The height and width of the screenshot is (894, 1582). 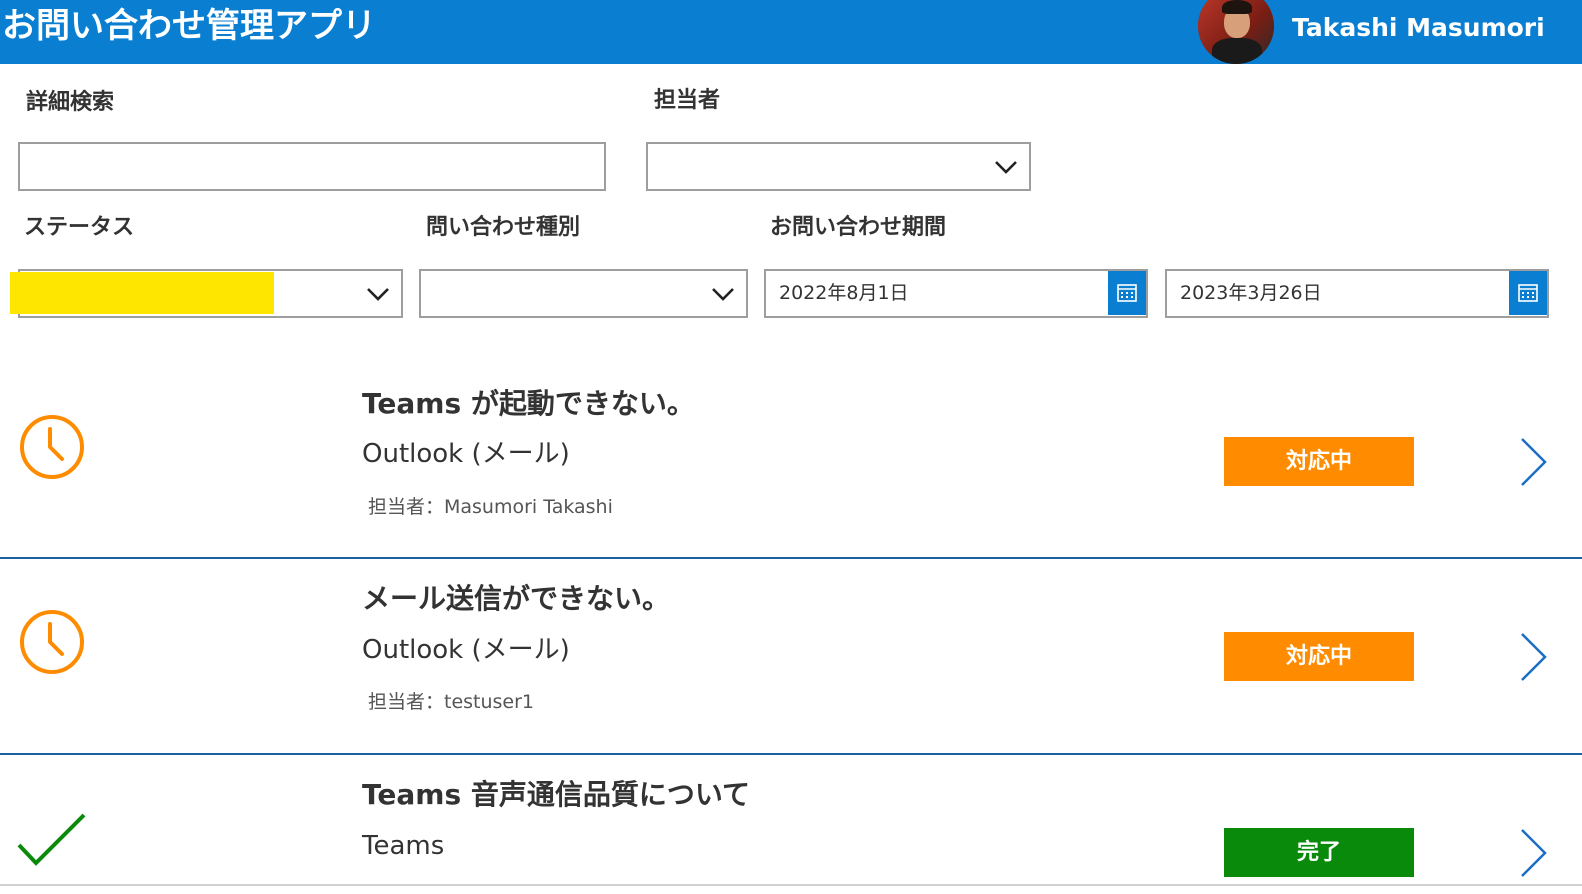 I want to click on date-from-picker: 2022年8月1日, so click(x=956, y=293).